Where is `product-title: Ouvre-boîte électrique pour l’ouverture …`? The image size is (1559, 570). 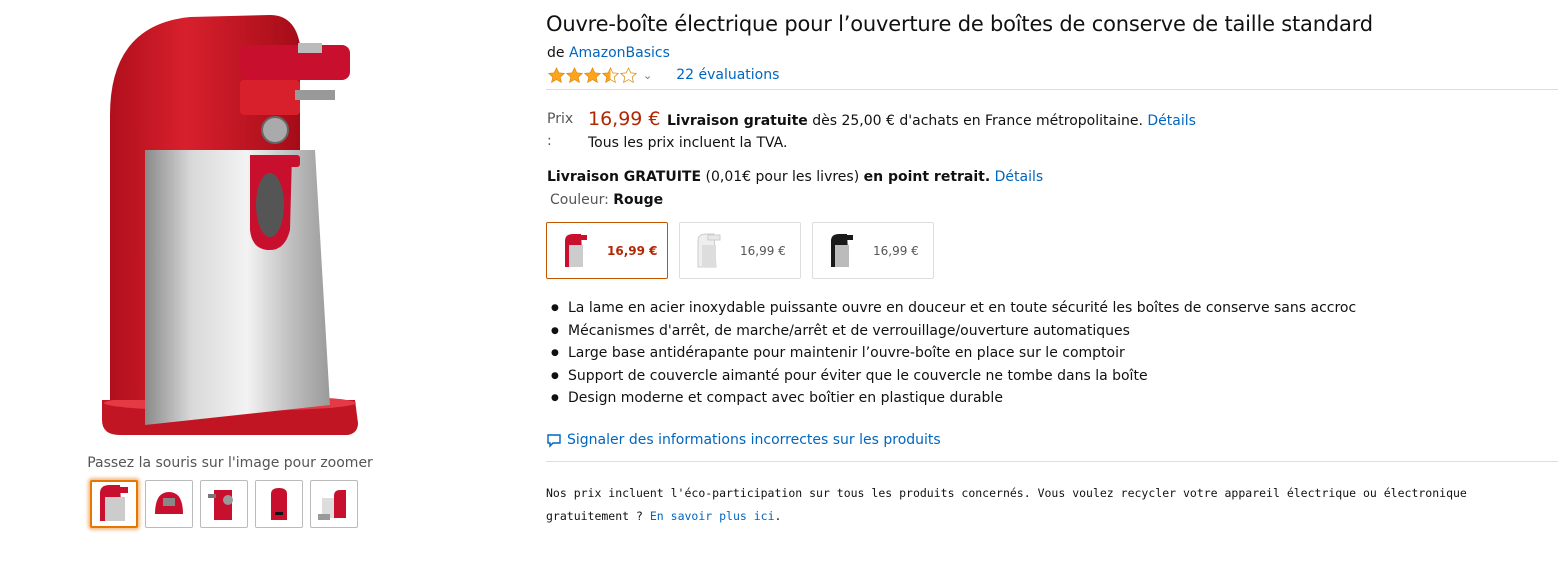 product-title: Ouvre-boîte électrique pour l’ouverture … is located at coordinates (959, 24).